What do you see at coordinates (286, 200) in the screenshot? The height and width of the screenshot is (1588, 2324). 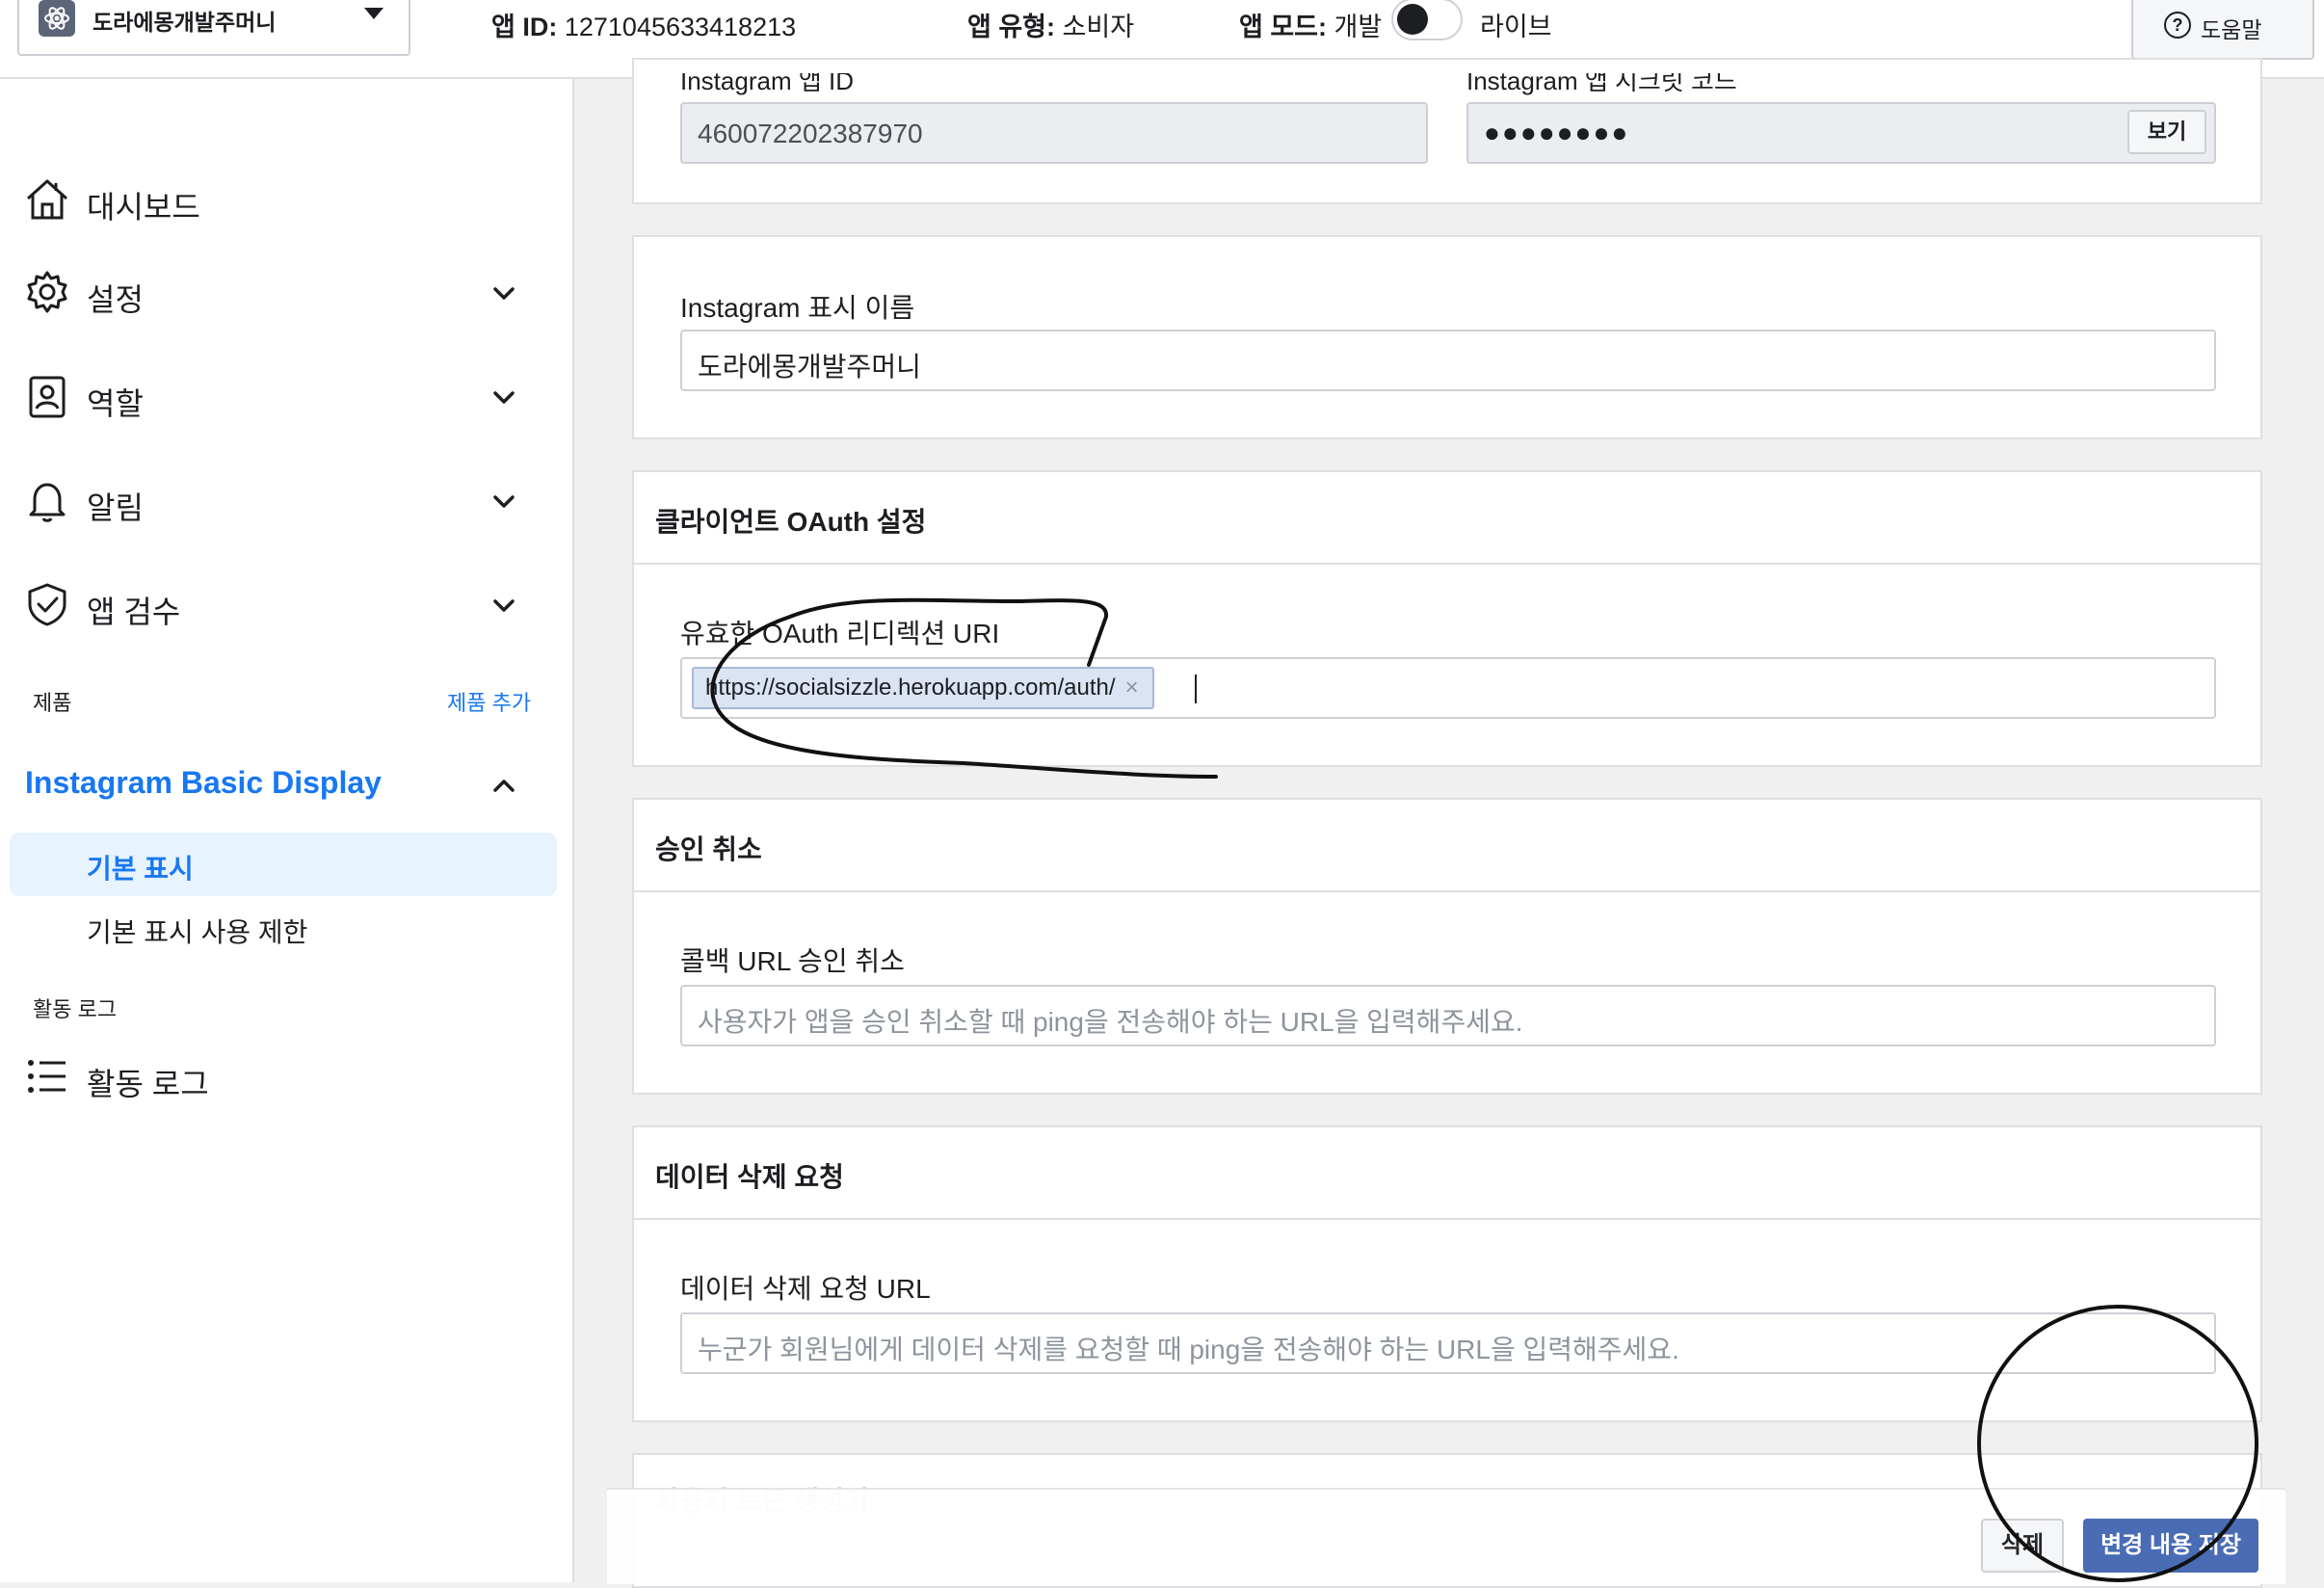 I see `sidebar-item-dashboard: 대시보드` at bounding box center [286, 200].